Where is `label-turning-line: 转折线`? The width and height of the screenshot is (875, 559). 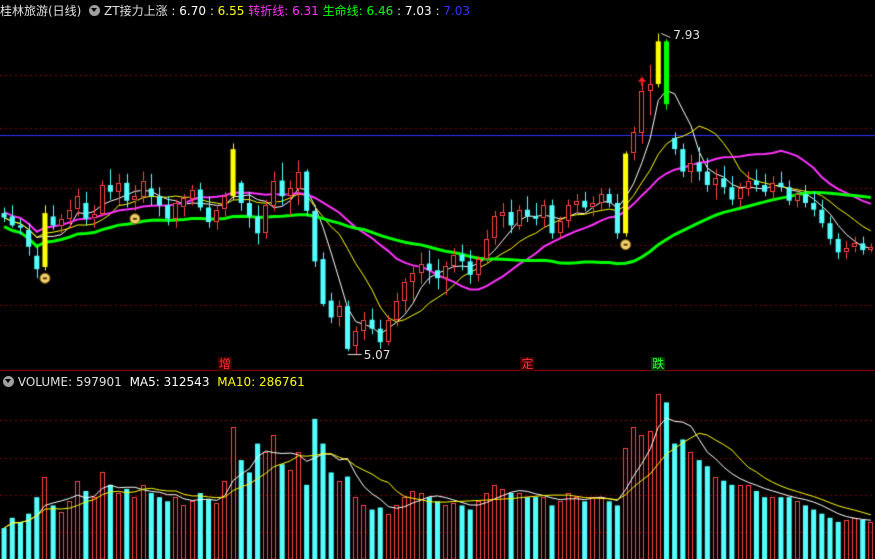 label-turning-line: 转折线 is located at coordinates (266, 11).